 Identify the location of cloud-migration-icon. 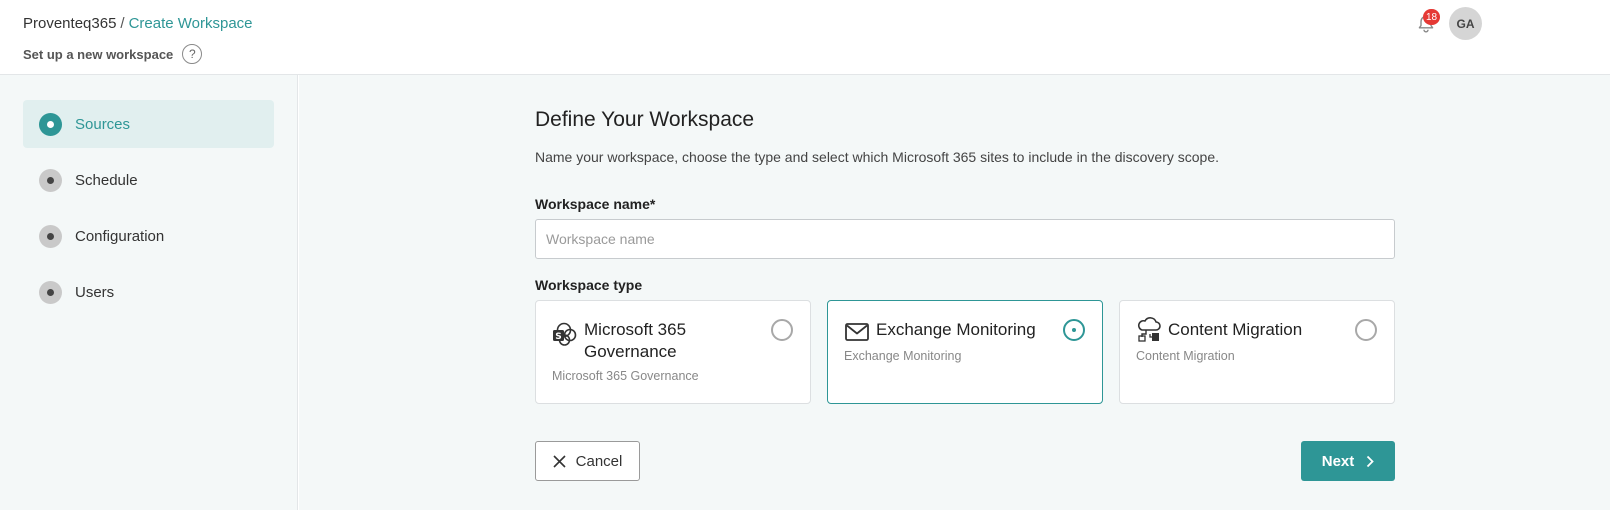
(1149, 329).